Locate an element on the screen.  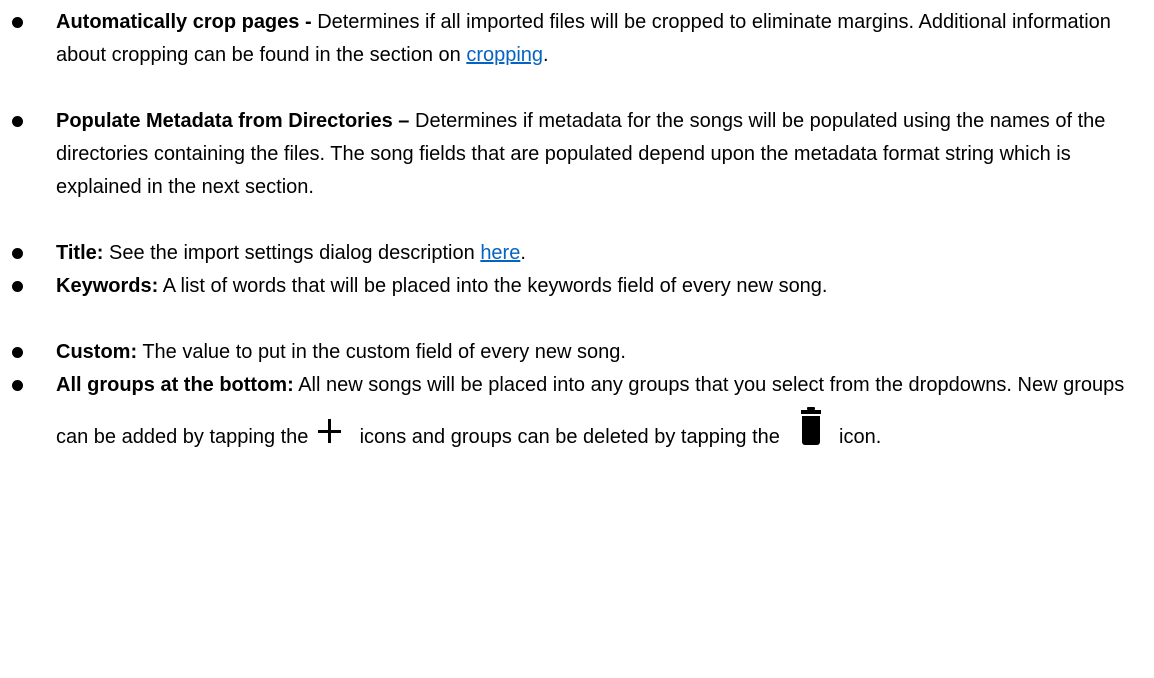
term-label: All groups at the bottom: is located at coordinates (175, 385).